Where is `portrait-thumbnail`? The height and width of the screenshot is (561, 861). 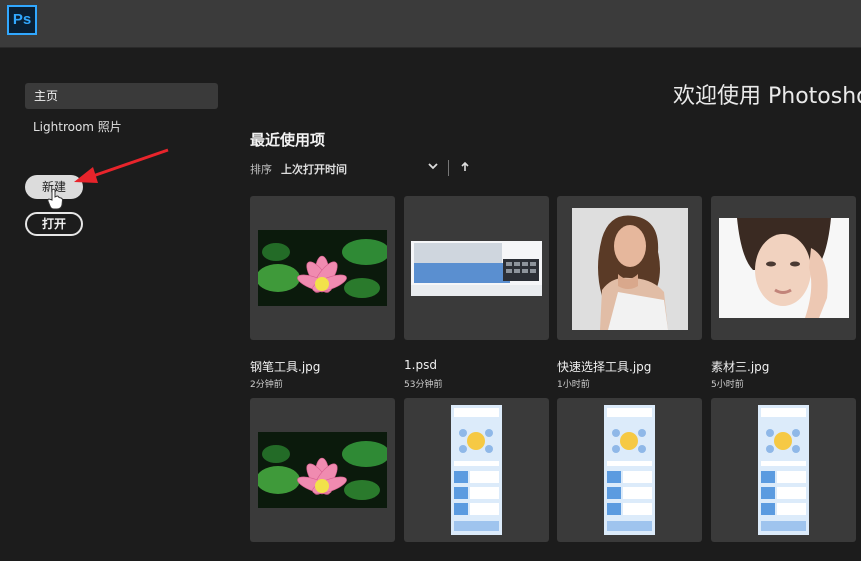
portrait-thumbnail is located at coordinates (630, 269).